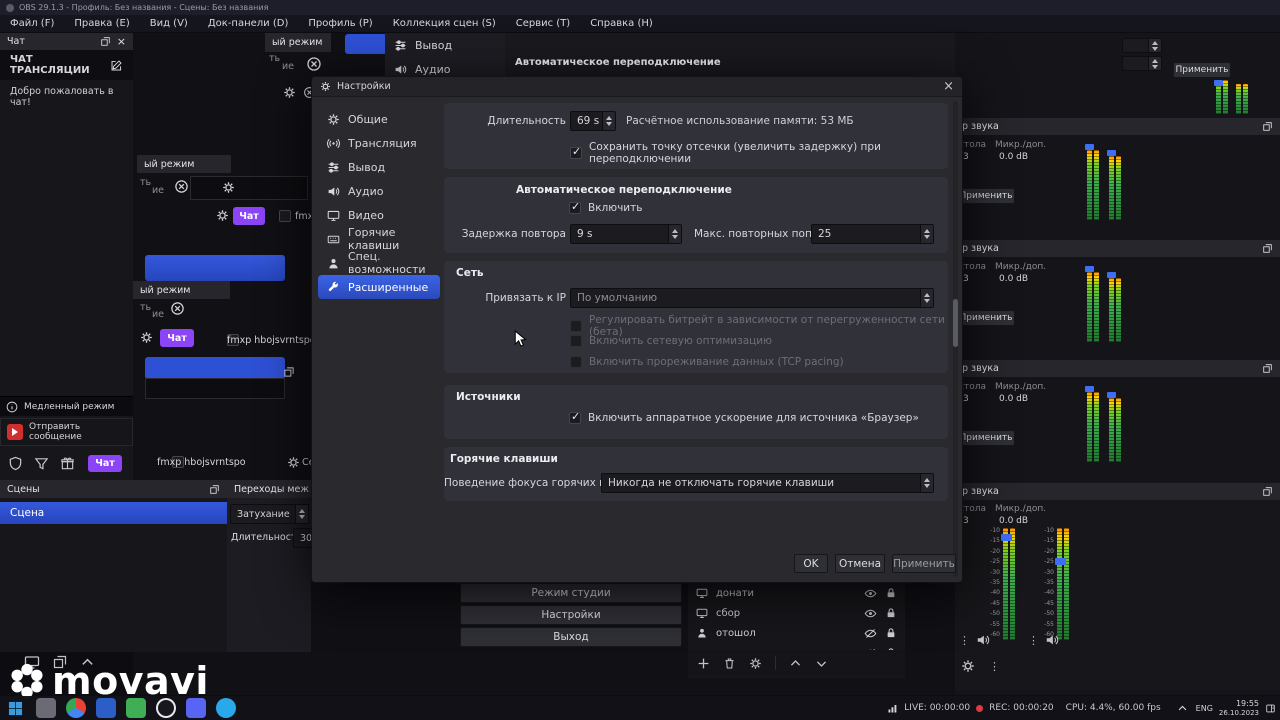  Describe the element at coordinates (67, 463) in the screenshot. I see `gift-icon` at that location.